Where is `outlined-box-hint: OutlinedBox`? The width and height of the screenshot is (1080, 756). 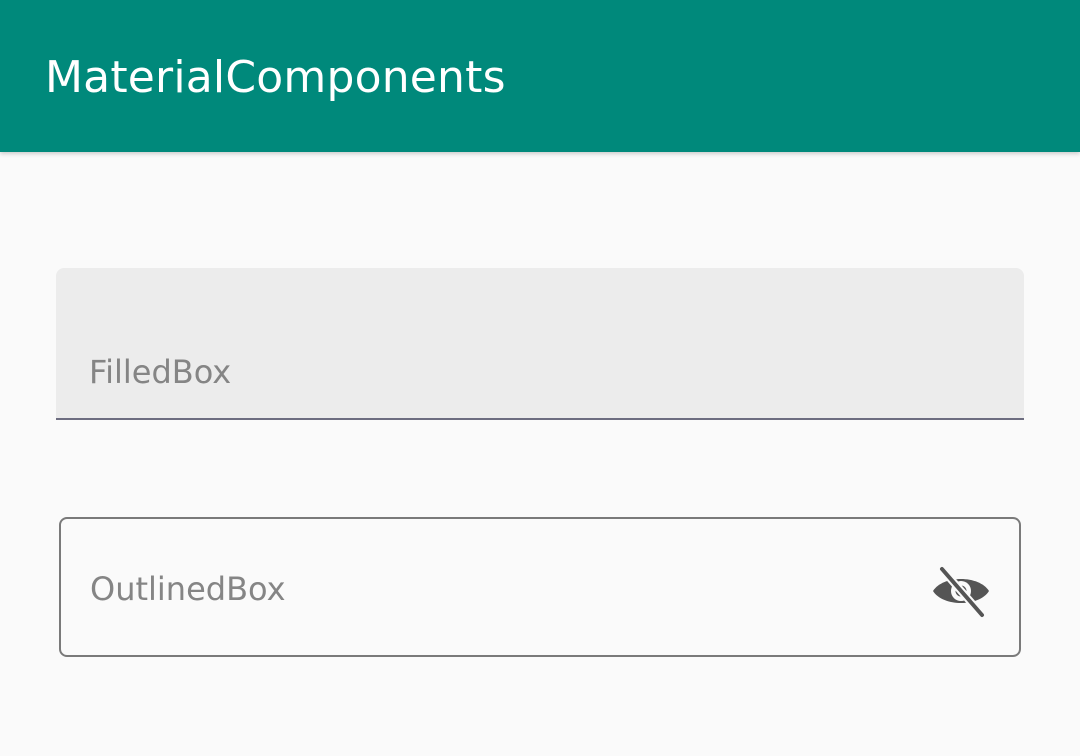 outlined-box-hint: OutlinedBox is located at coordinates (188, 589).